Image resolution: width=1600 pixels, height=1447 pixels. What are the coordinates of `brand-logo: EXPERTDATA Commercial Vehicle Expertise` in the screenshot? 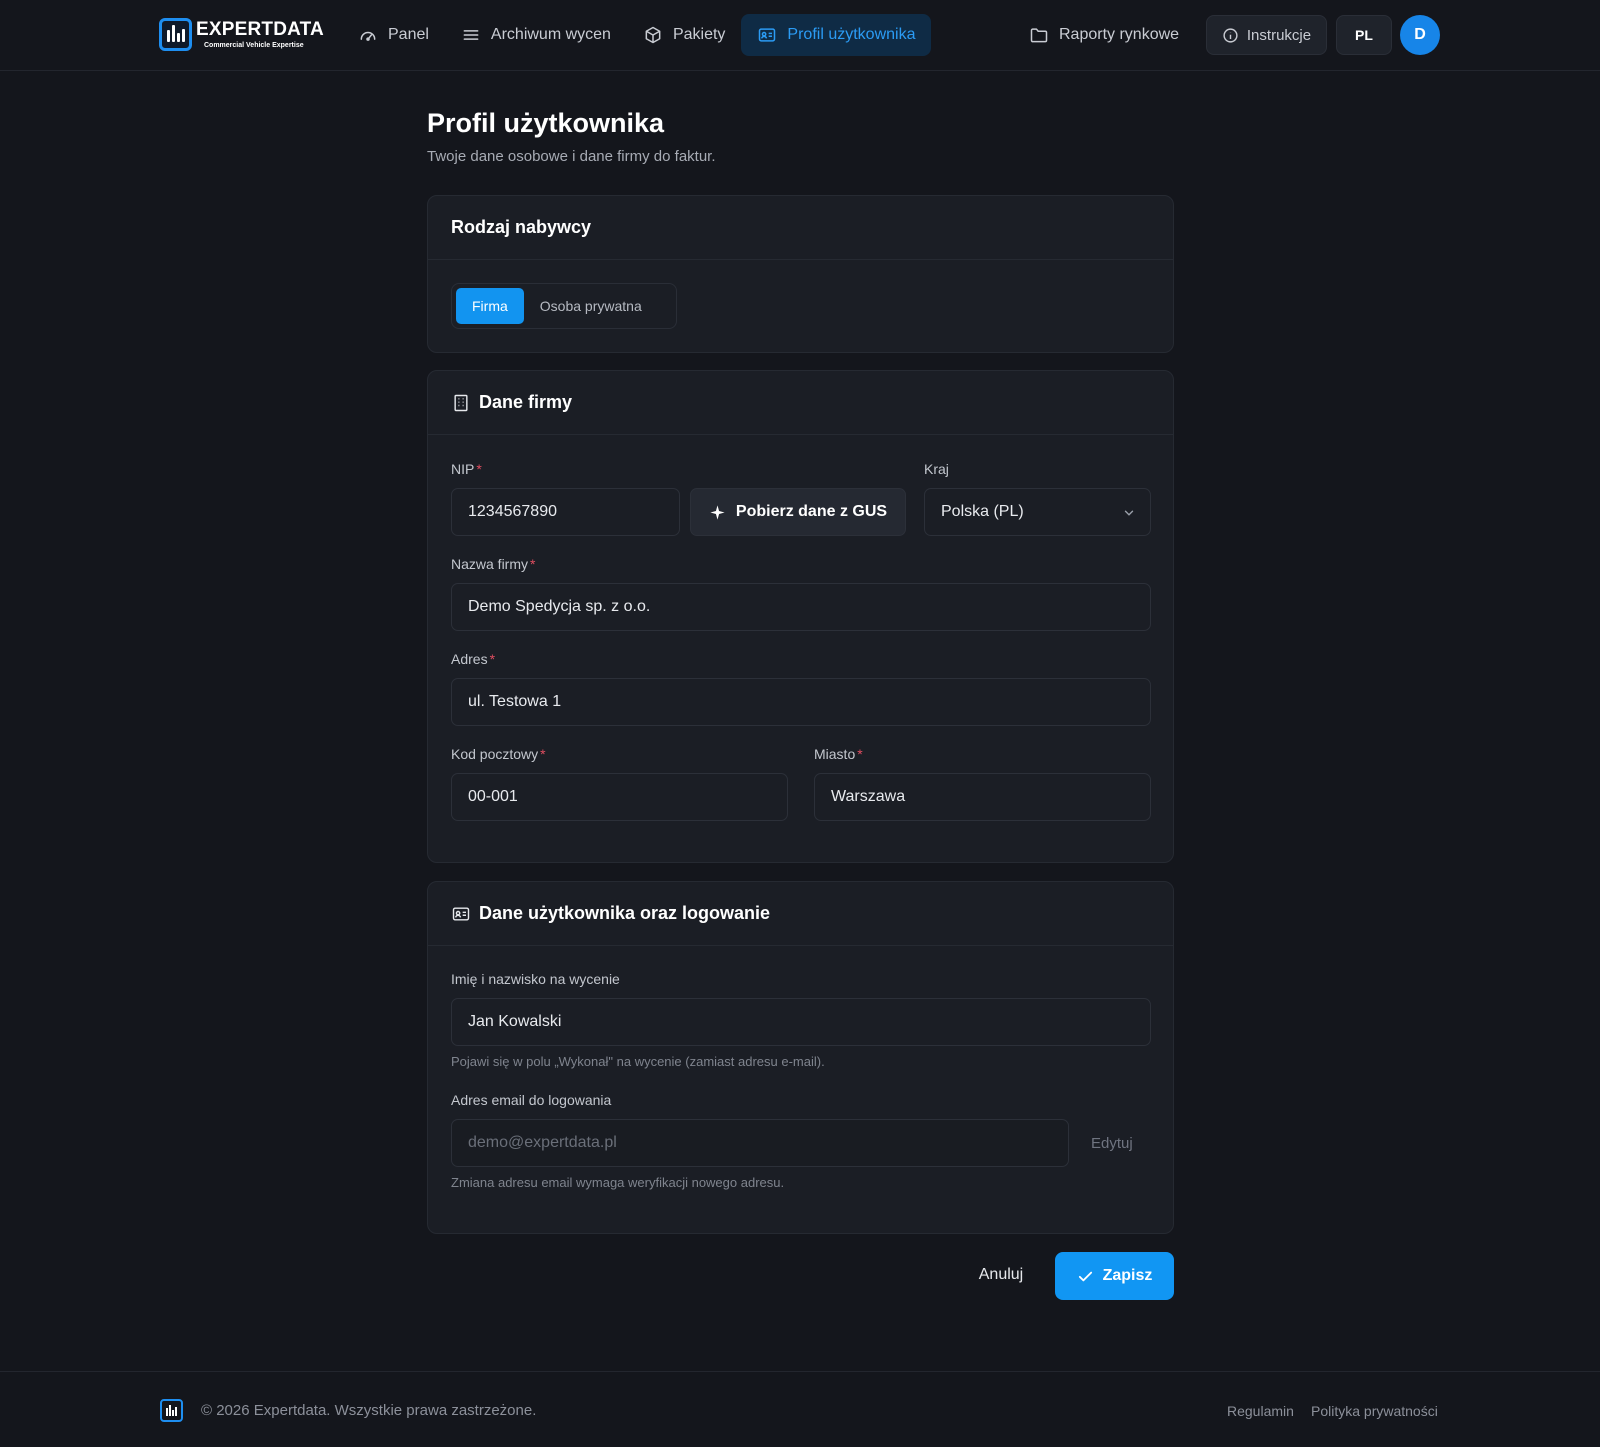 It's located at (241, 34).